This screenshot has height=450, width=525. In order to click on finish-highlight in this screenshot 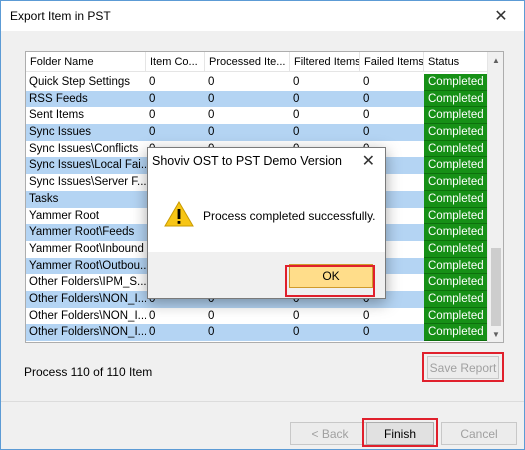, I will do `click(400, 432)`.